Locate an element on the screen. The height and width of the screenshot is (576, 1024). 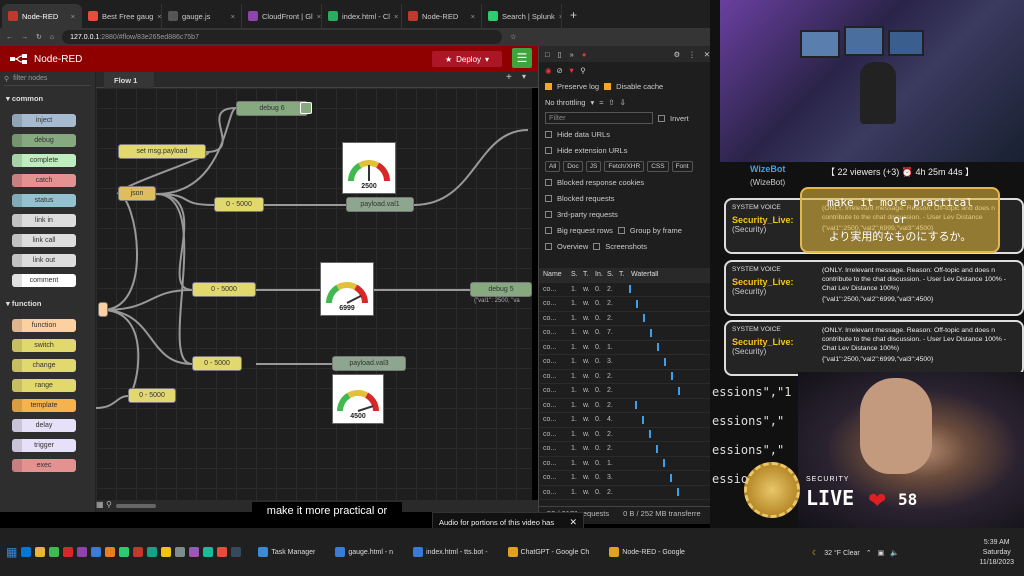
flow-node-debug-5: debug 5 is located at coordinates (501, 289).